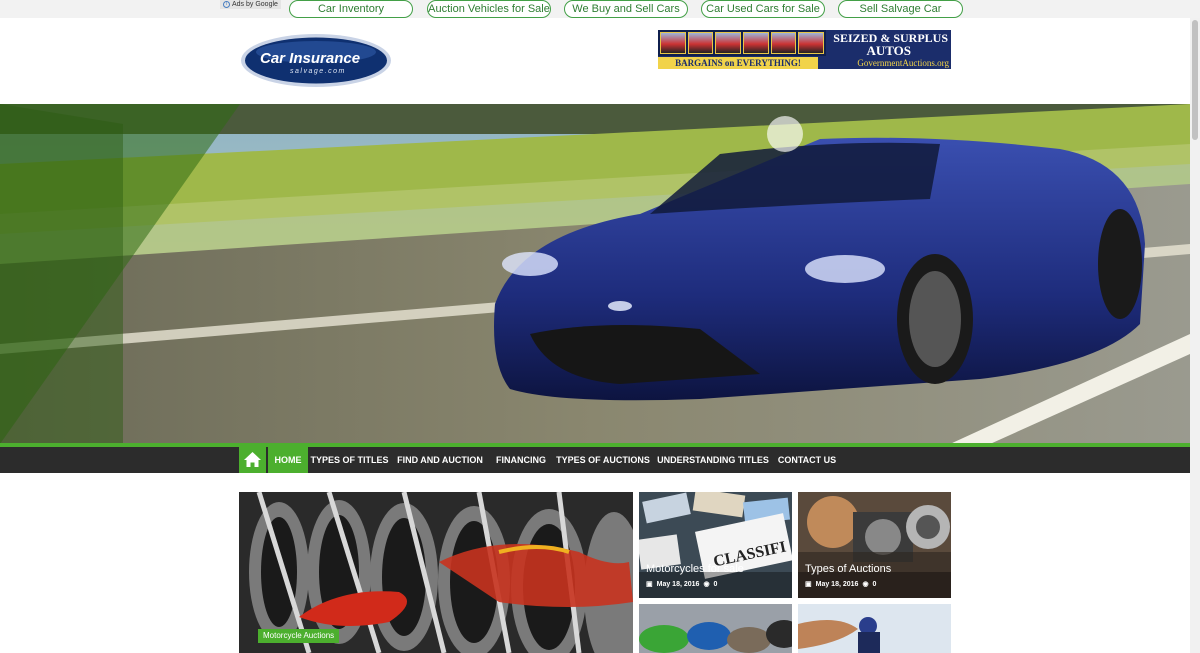 The height and width of the screenshot is (653, 1200). What do you see at coordinates (255, 4) in the screenshot?
I see `ads-by-label: Ads by Google` at bounding box center [255, 4].